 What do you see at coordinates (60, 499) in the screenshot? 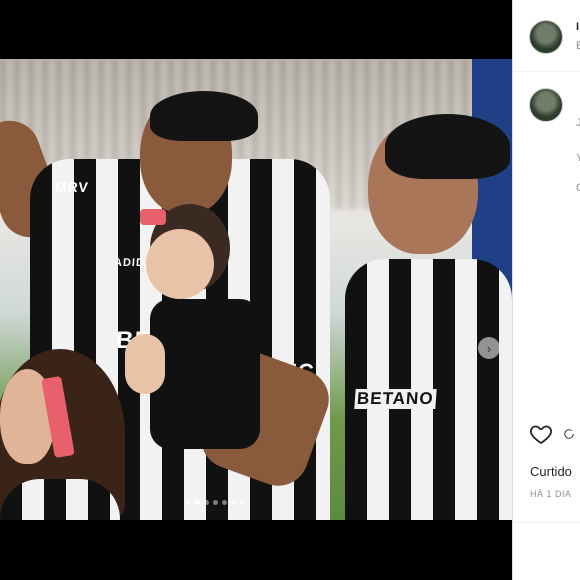
I see `girl-jersey` at bounding box center [60, 499].